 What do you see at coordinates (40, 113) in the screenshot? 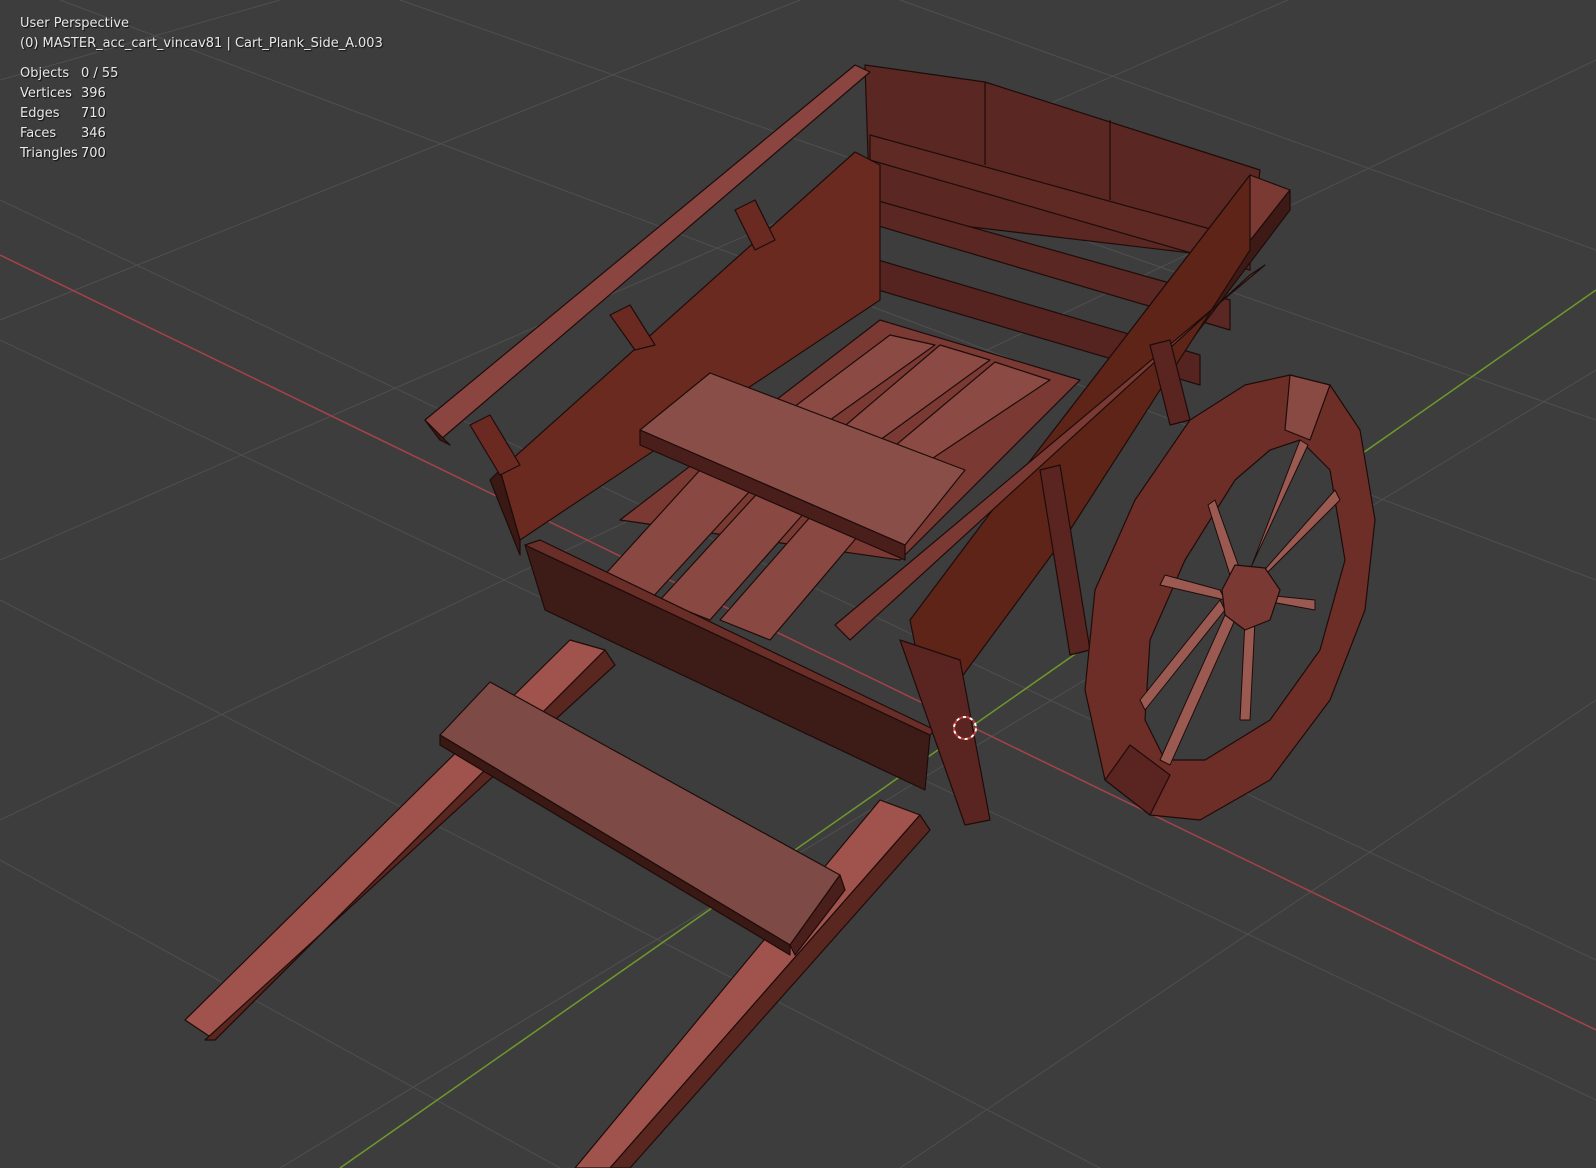
I see `stat-label: Edges` at bounding box center [40, 113].